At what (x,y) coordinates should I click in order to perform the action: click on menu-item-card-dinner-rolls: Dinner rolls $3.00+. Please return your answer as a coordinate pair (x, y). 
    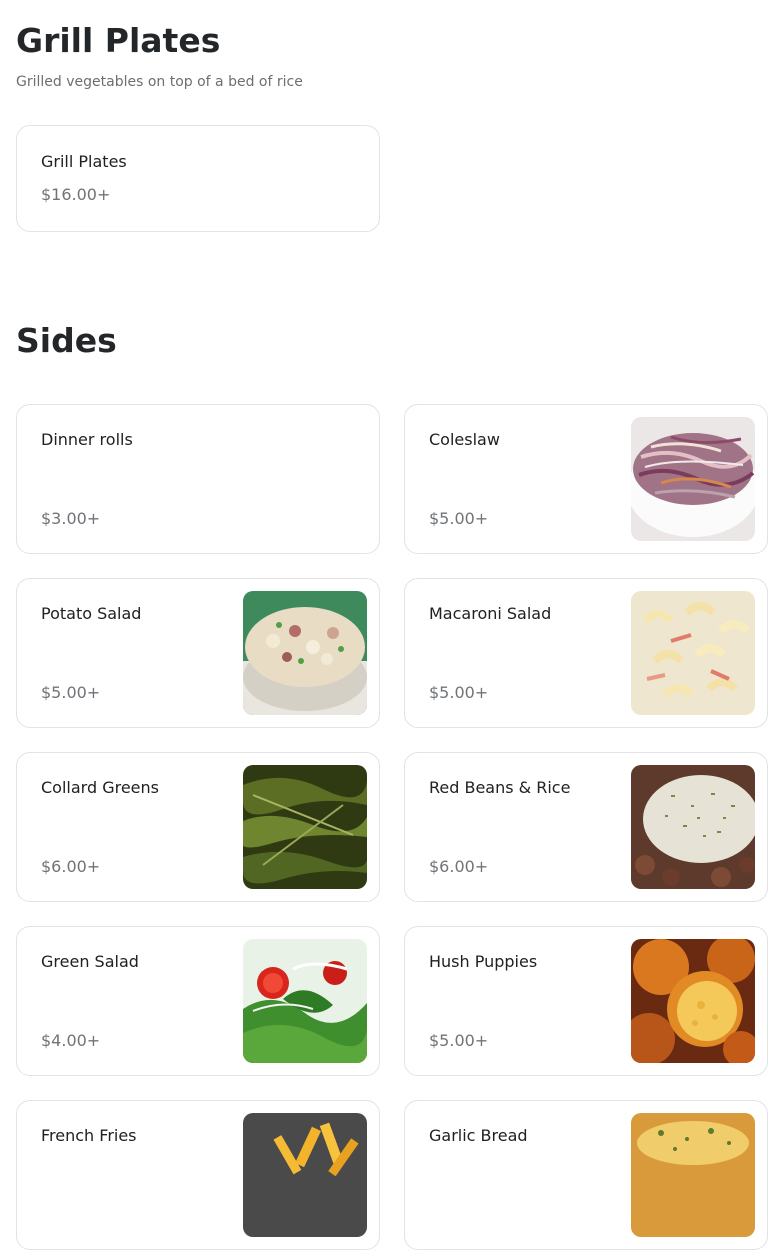
    Looking at the image, I should click on (198, 479).